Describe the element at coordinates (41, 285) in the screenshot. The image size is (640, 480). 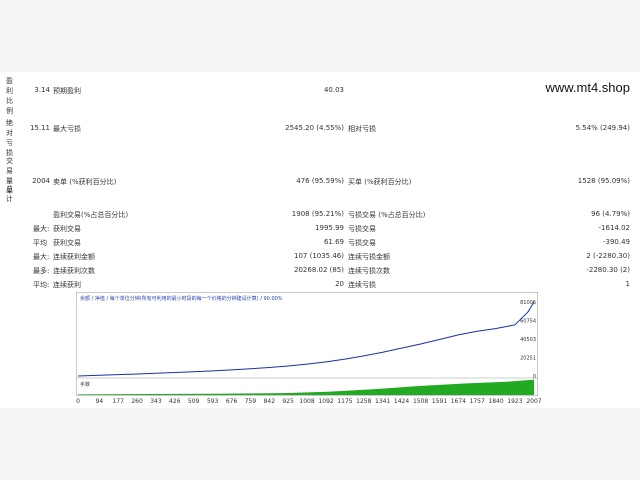
I see `detail-prefix: 平均:` at that location.